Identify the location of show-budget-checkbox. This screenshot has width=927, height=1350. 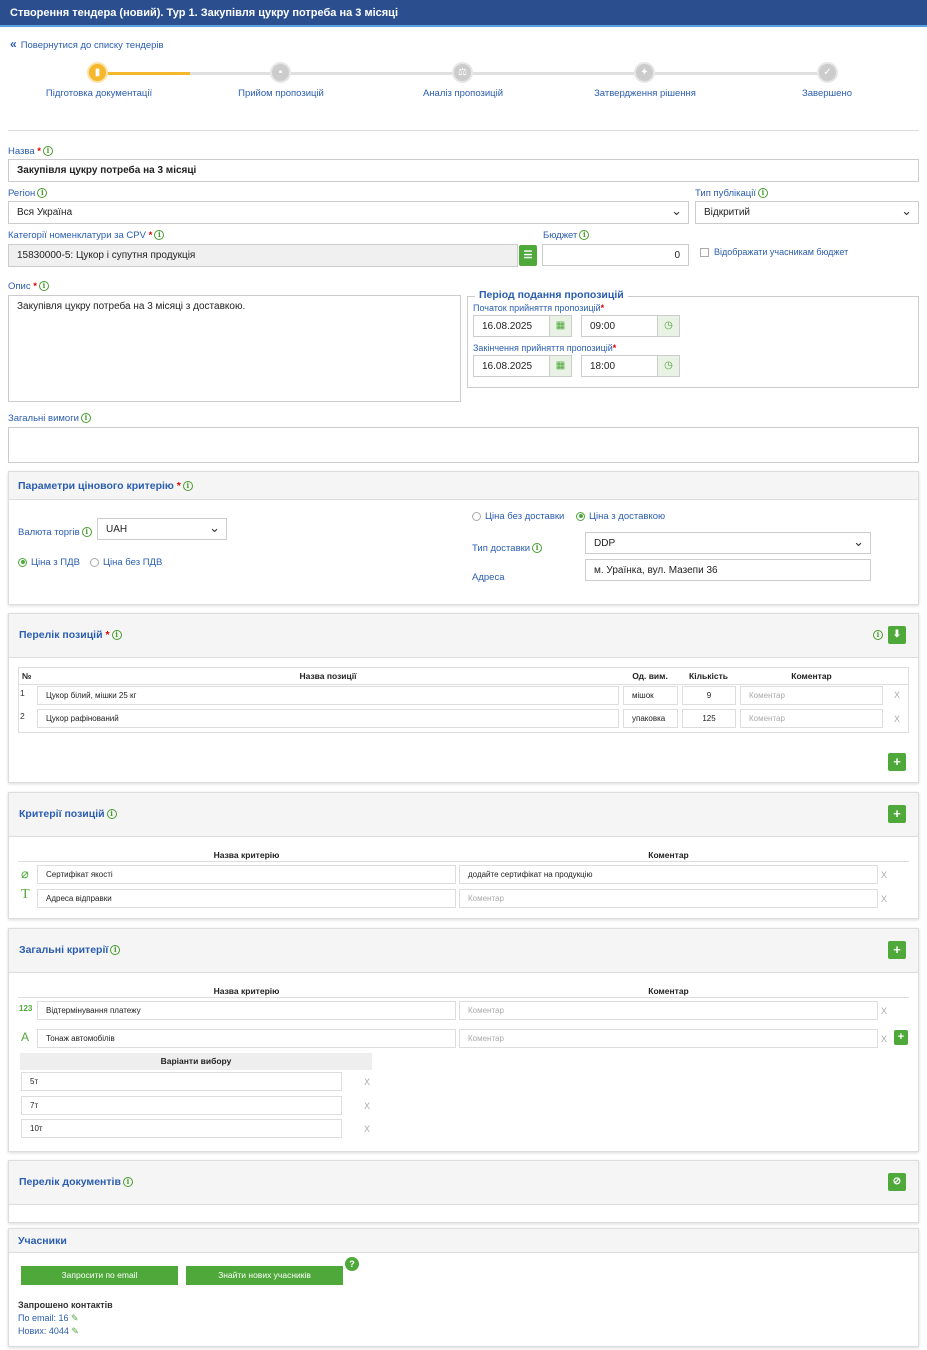
(704, 252).